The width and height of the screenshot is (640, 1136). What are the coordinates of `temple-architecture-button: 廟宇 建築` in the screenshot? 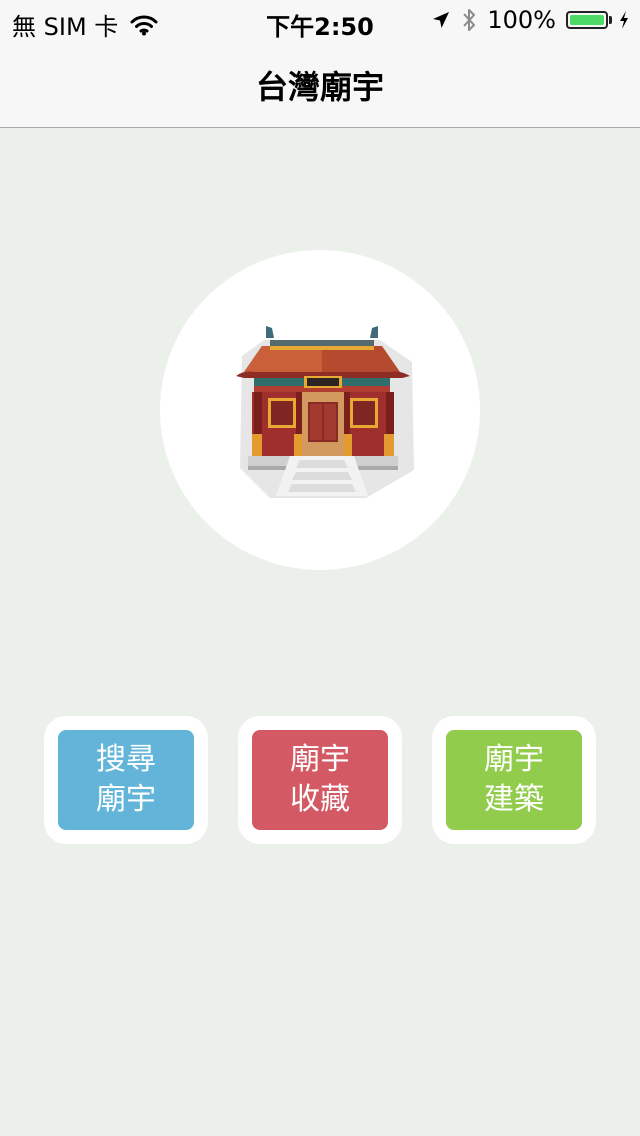 It's located at (514, 780).